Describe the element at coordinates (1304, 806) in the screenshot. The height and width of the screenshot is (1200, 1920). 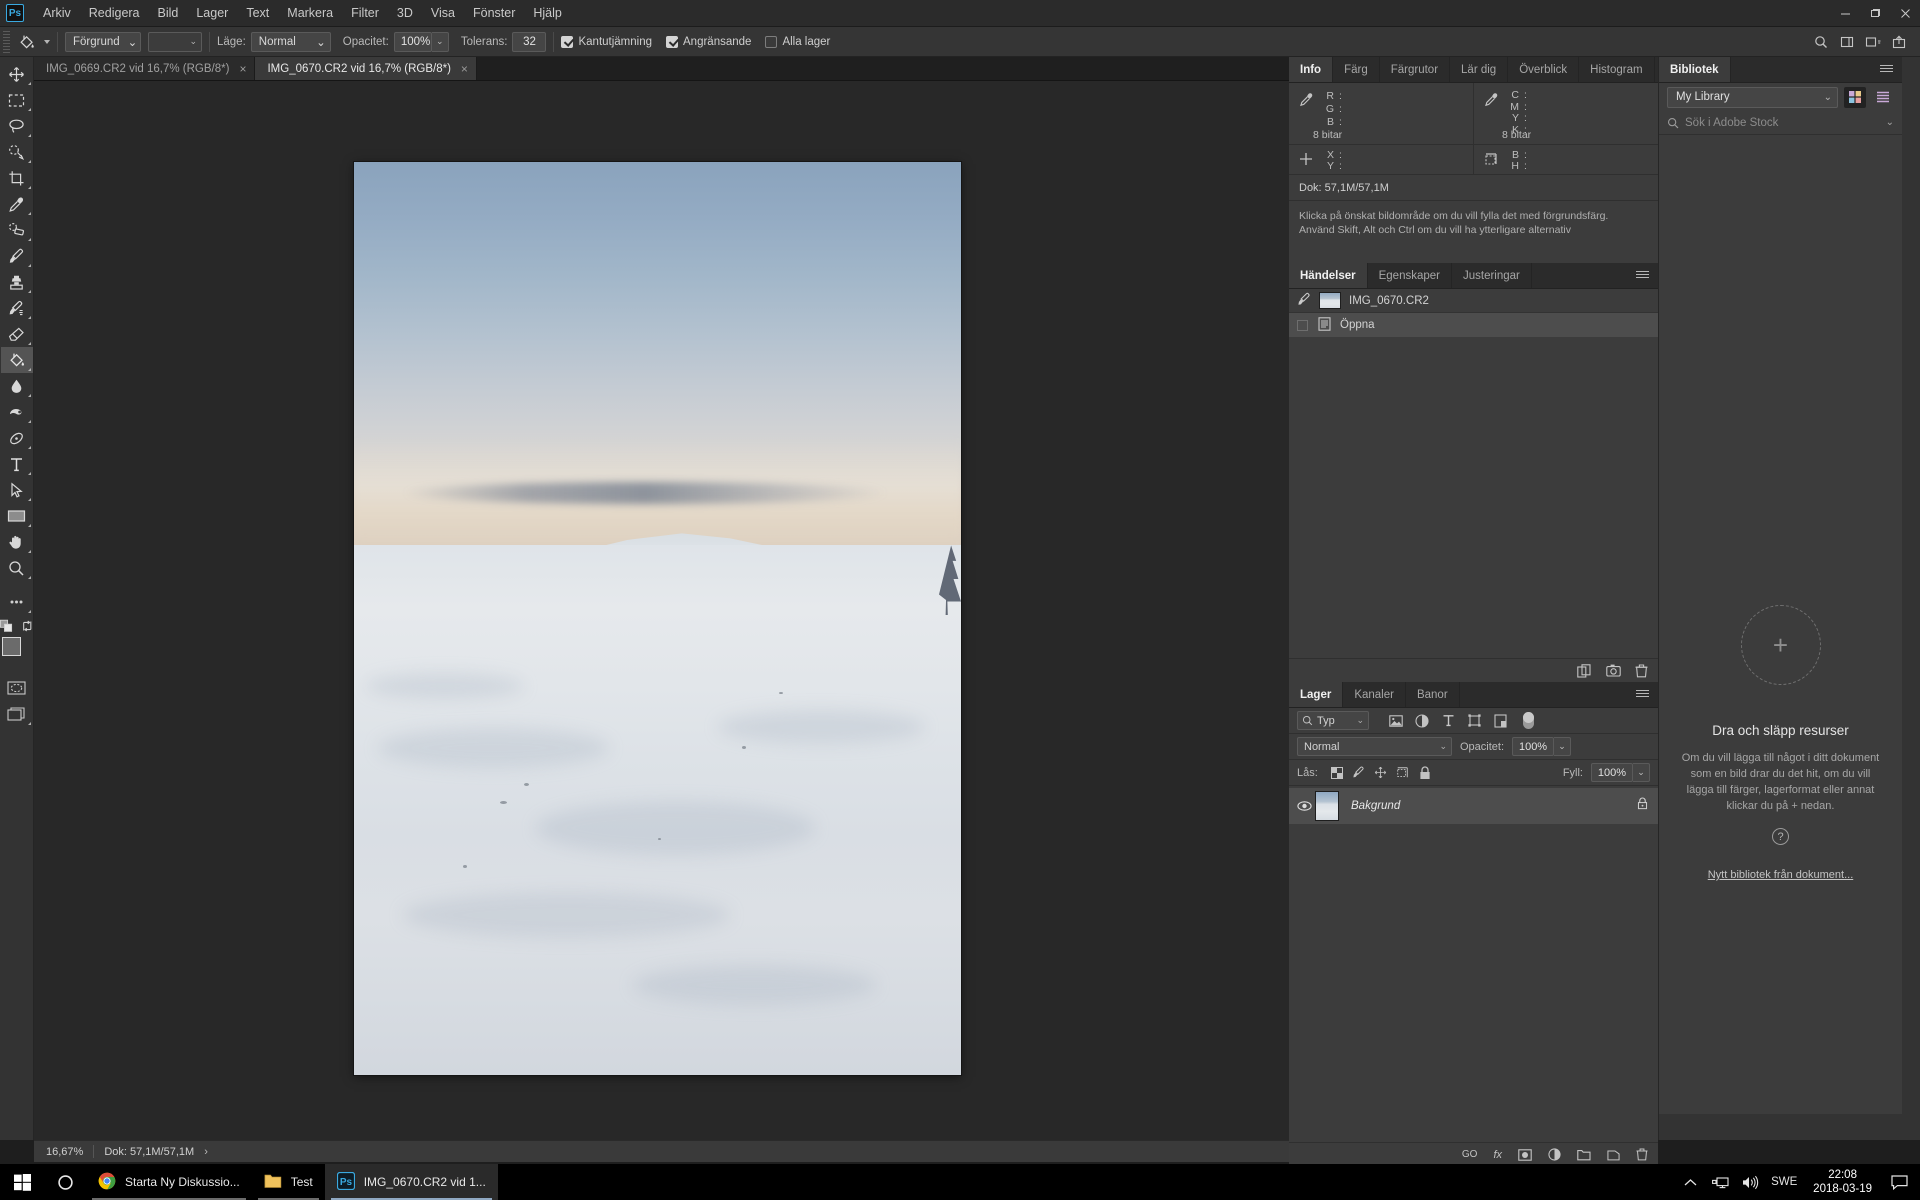
I see `layer-visibility-icon` at that location.